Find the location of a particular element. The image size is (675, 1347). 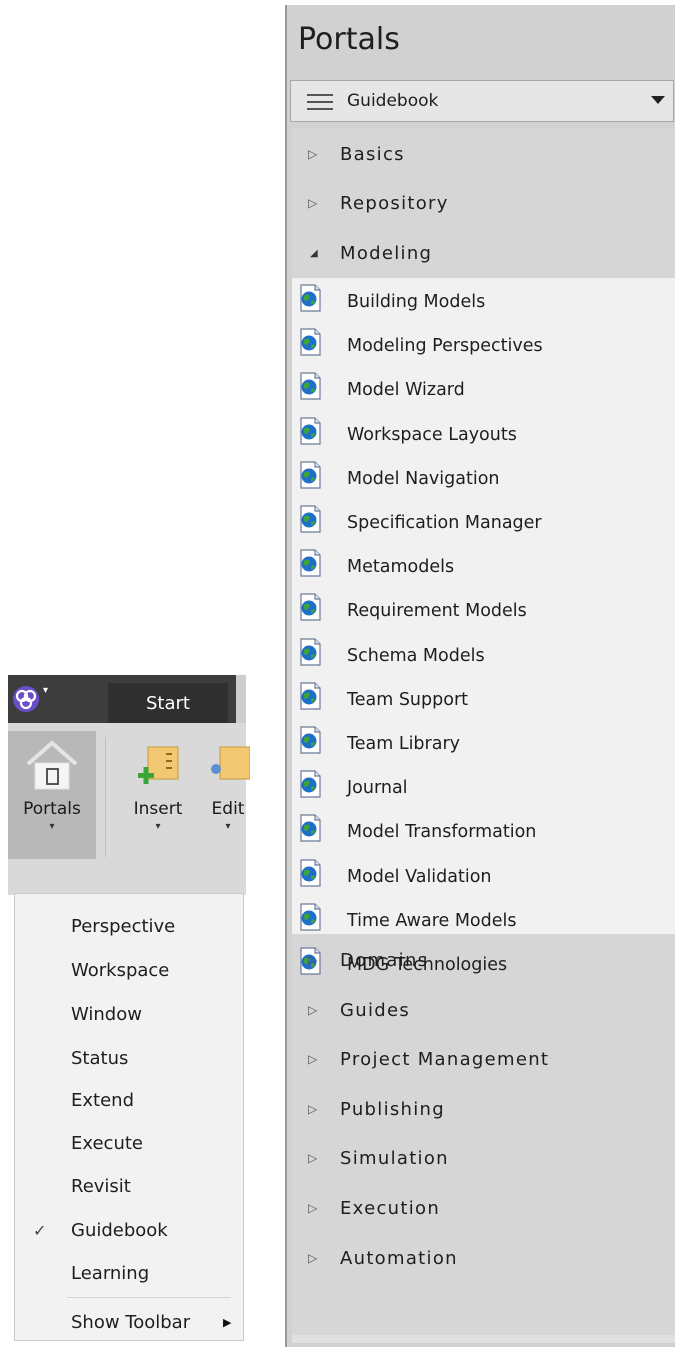

category-guides: ▷ Guides is located at coordinates (483, 1010).